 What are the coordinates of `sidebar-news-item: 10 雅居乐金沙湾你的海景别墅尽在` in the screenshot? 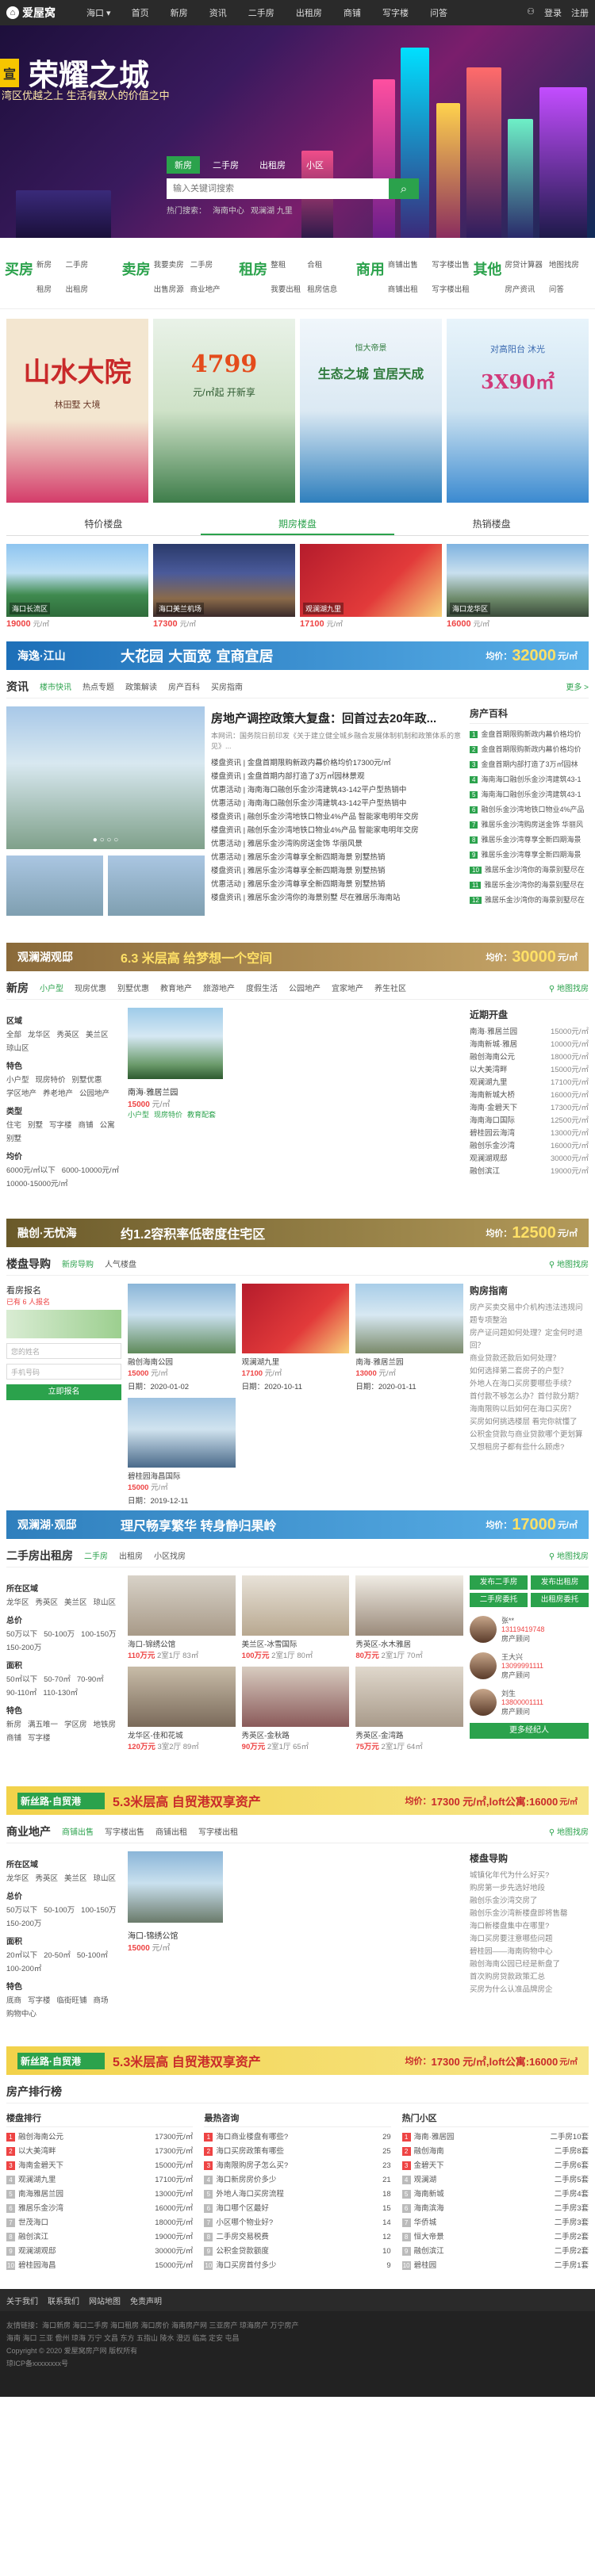 It's located at (529, 870).